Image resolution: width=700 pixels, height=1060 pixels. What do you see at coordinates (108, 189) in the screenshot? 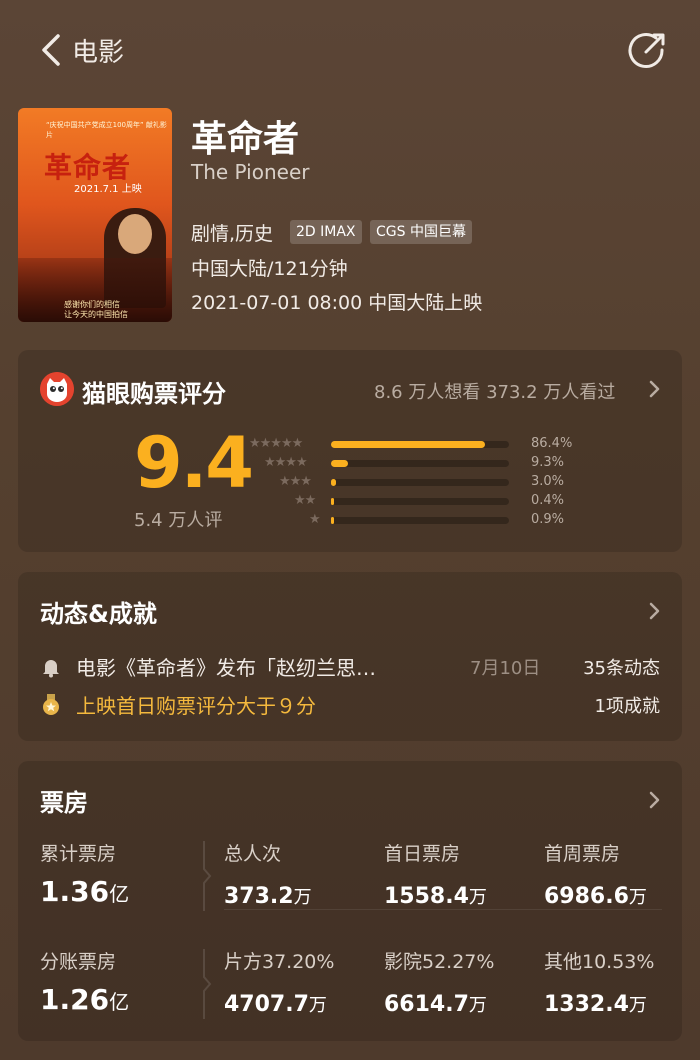
I see `poster-date: 2021.7.1 上映` at bounding box center [108, 189].